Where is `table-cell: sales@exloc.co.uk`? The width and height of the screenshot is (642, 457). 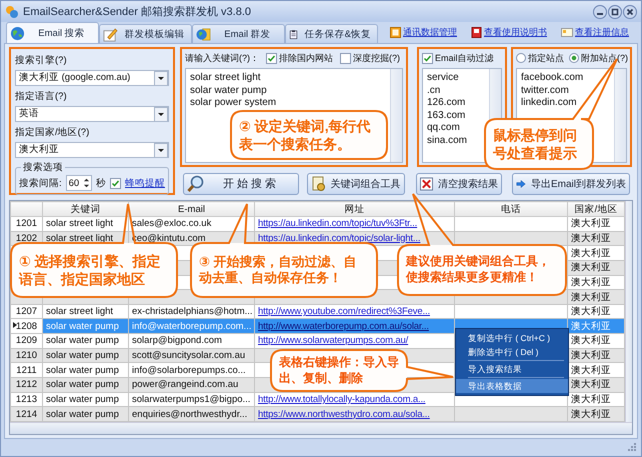
table-cell: sales@exloc.co.uk is located at coordinates (172, 224).